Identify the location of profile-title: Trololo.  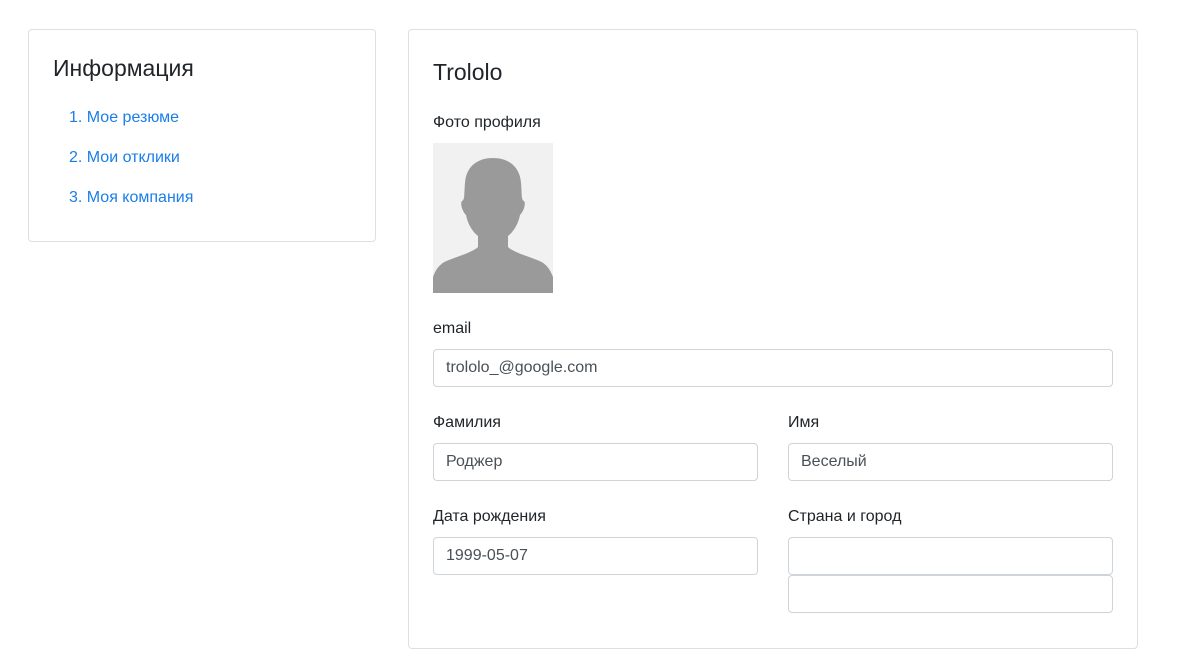
(468, 72).